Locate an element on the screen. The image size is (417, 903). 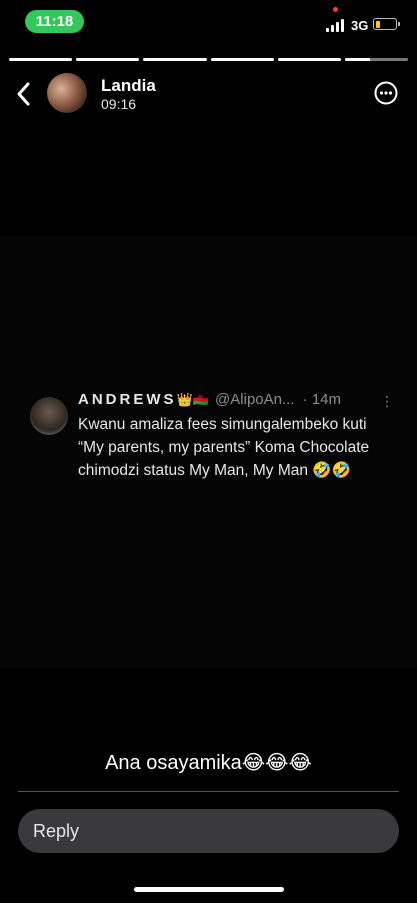
story-user-name: Landia is located at coordinates (128, 86).